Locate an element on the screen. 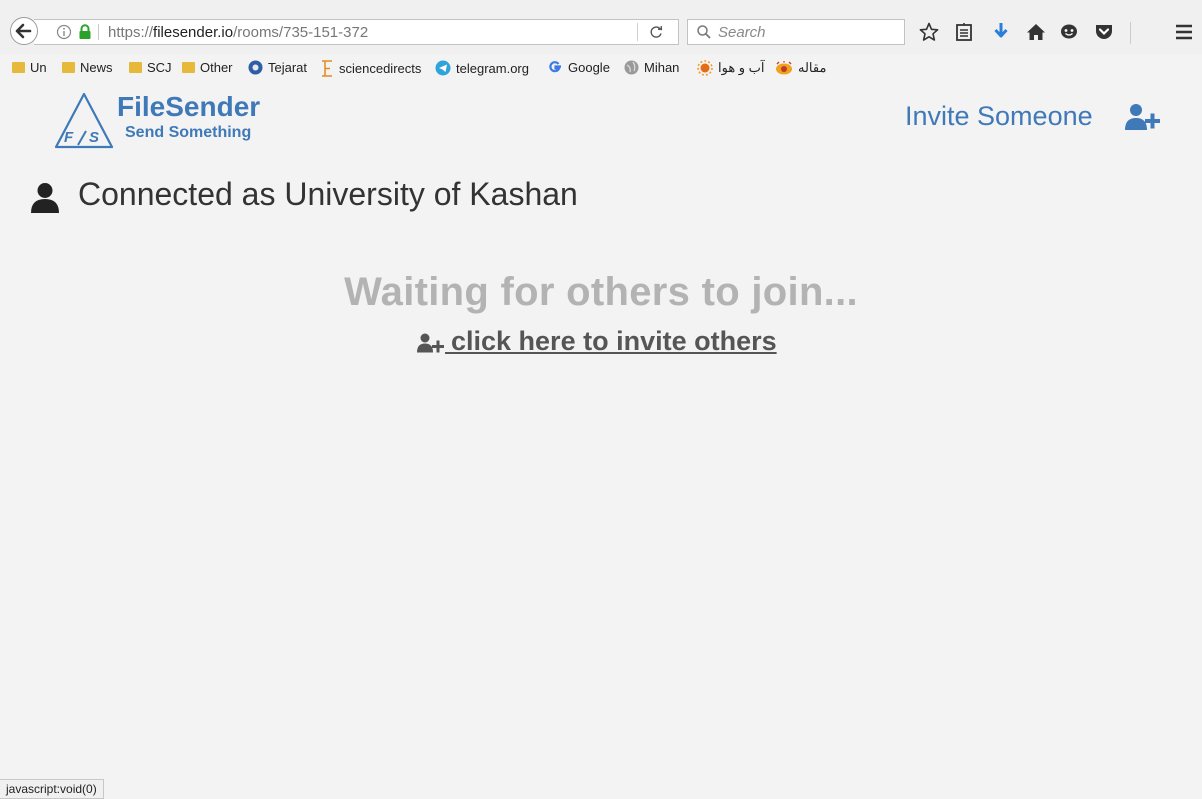 Image resolution: width=1202 pixels, height=799 pixels. bookmark-news: News is located at coordinates (87, 67).